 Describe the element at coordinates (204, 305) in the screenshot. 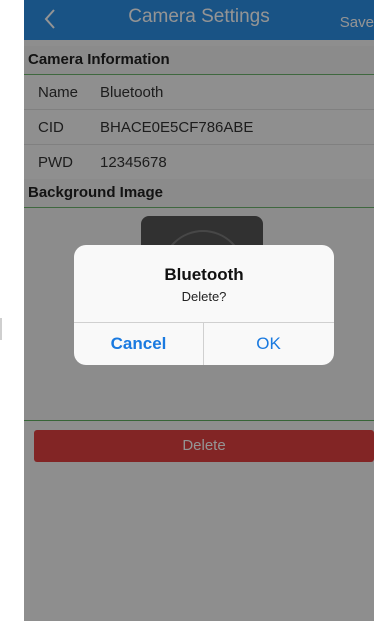

I see `delete-confirm-dialog: Bluetooth Delete? Cancel OK` at that location.